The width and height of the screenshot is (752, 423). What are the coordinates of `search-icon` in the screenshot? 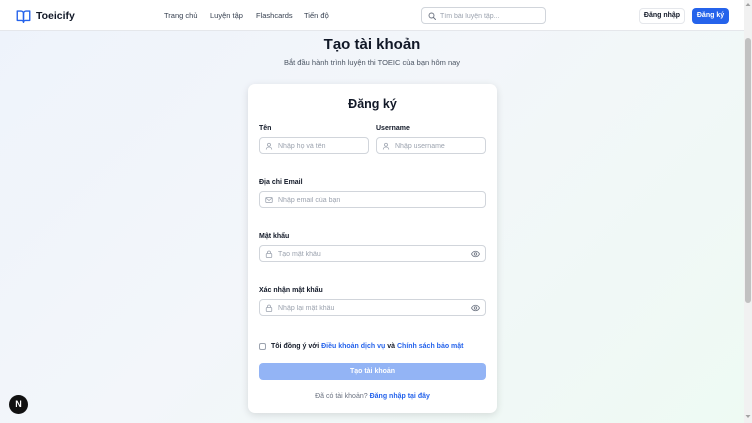 It's located at (432, 16).